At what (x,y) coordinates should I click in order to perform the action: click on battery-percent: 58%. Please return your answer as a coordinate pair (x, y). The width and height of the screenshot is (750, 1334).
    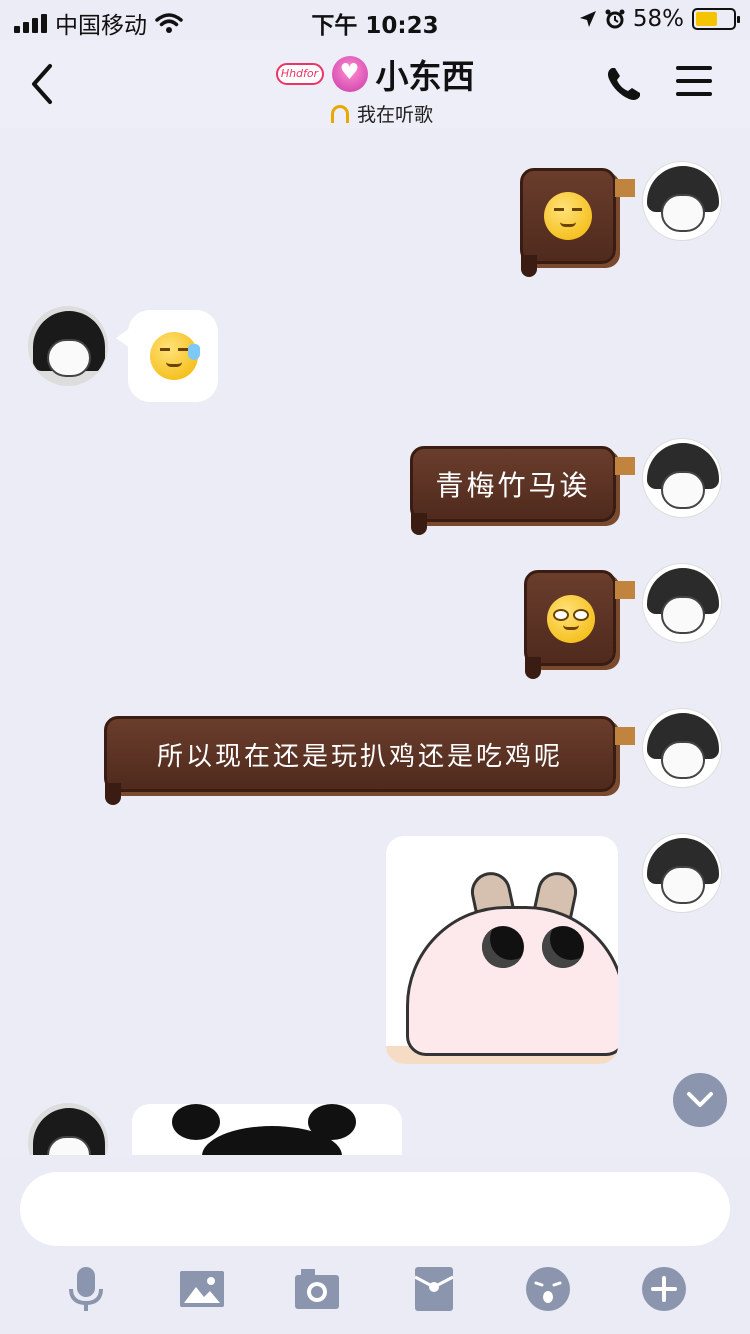
    Looking at the image, I should click on (658, 19).